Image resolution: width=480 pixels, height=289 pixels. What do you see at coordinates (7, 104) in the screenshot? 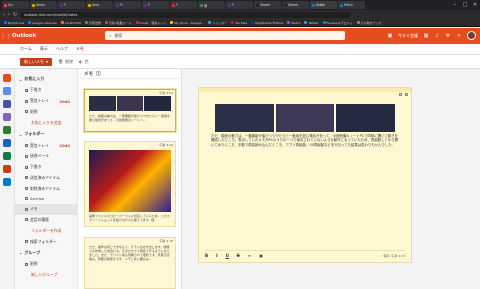
I see `people-icon` at bounding box center [7, 104].